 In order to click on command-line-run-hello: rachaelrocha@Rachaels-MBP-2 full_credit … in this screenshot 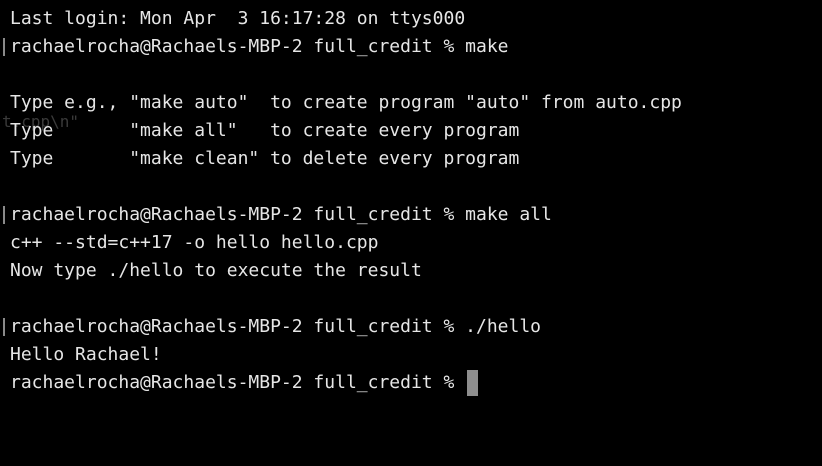, I will do `click(276, 326)`.